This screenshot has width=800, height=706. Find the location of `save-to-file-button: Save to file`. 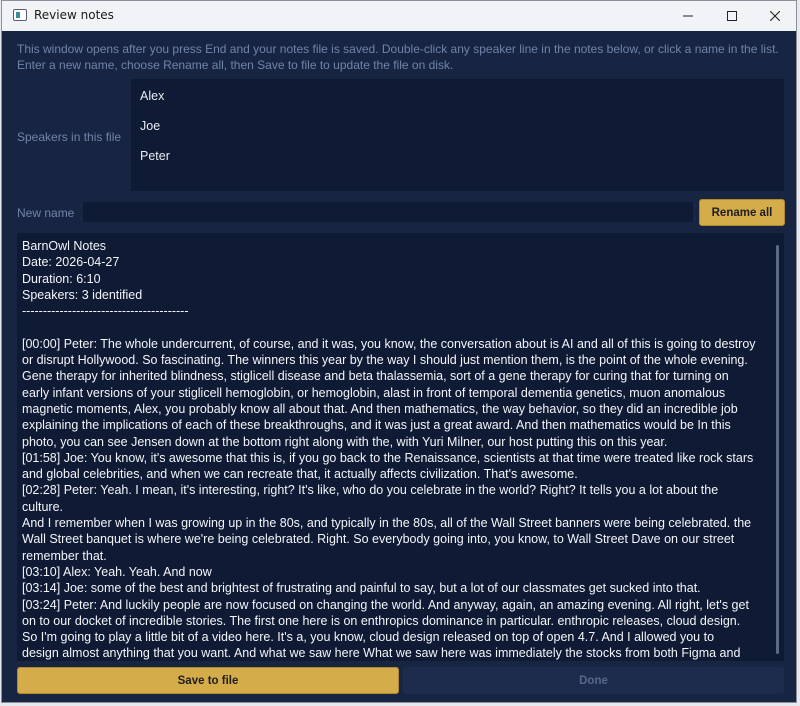

save-to-file-button: Save to file is located at coordinates (208, 680).